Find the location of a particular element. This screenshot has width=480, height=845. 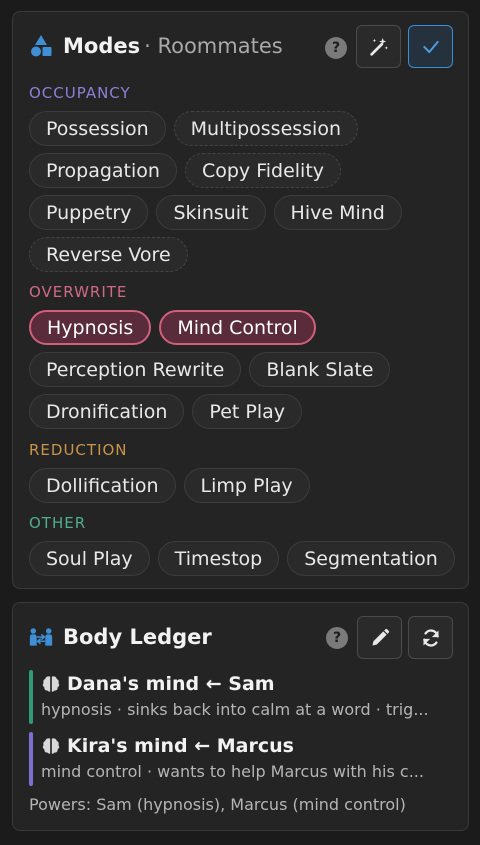

magic-wand-icon is located at coordinates (379, 47).